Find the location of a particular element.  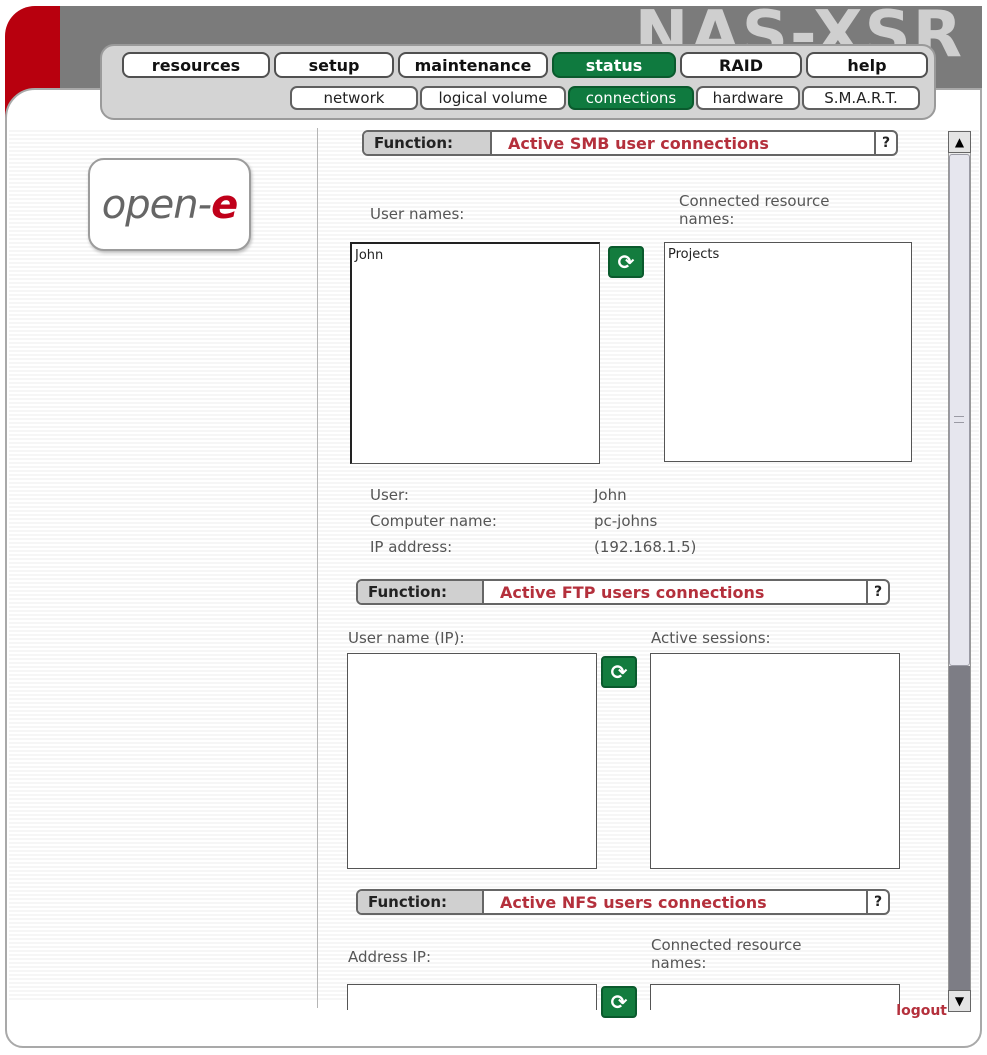

active-sessions-label: Active sessions: is located at coordinates (711, 638).